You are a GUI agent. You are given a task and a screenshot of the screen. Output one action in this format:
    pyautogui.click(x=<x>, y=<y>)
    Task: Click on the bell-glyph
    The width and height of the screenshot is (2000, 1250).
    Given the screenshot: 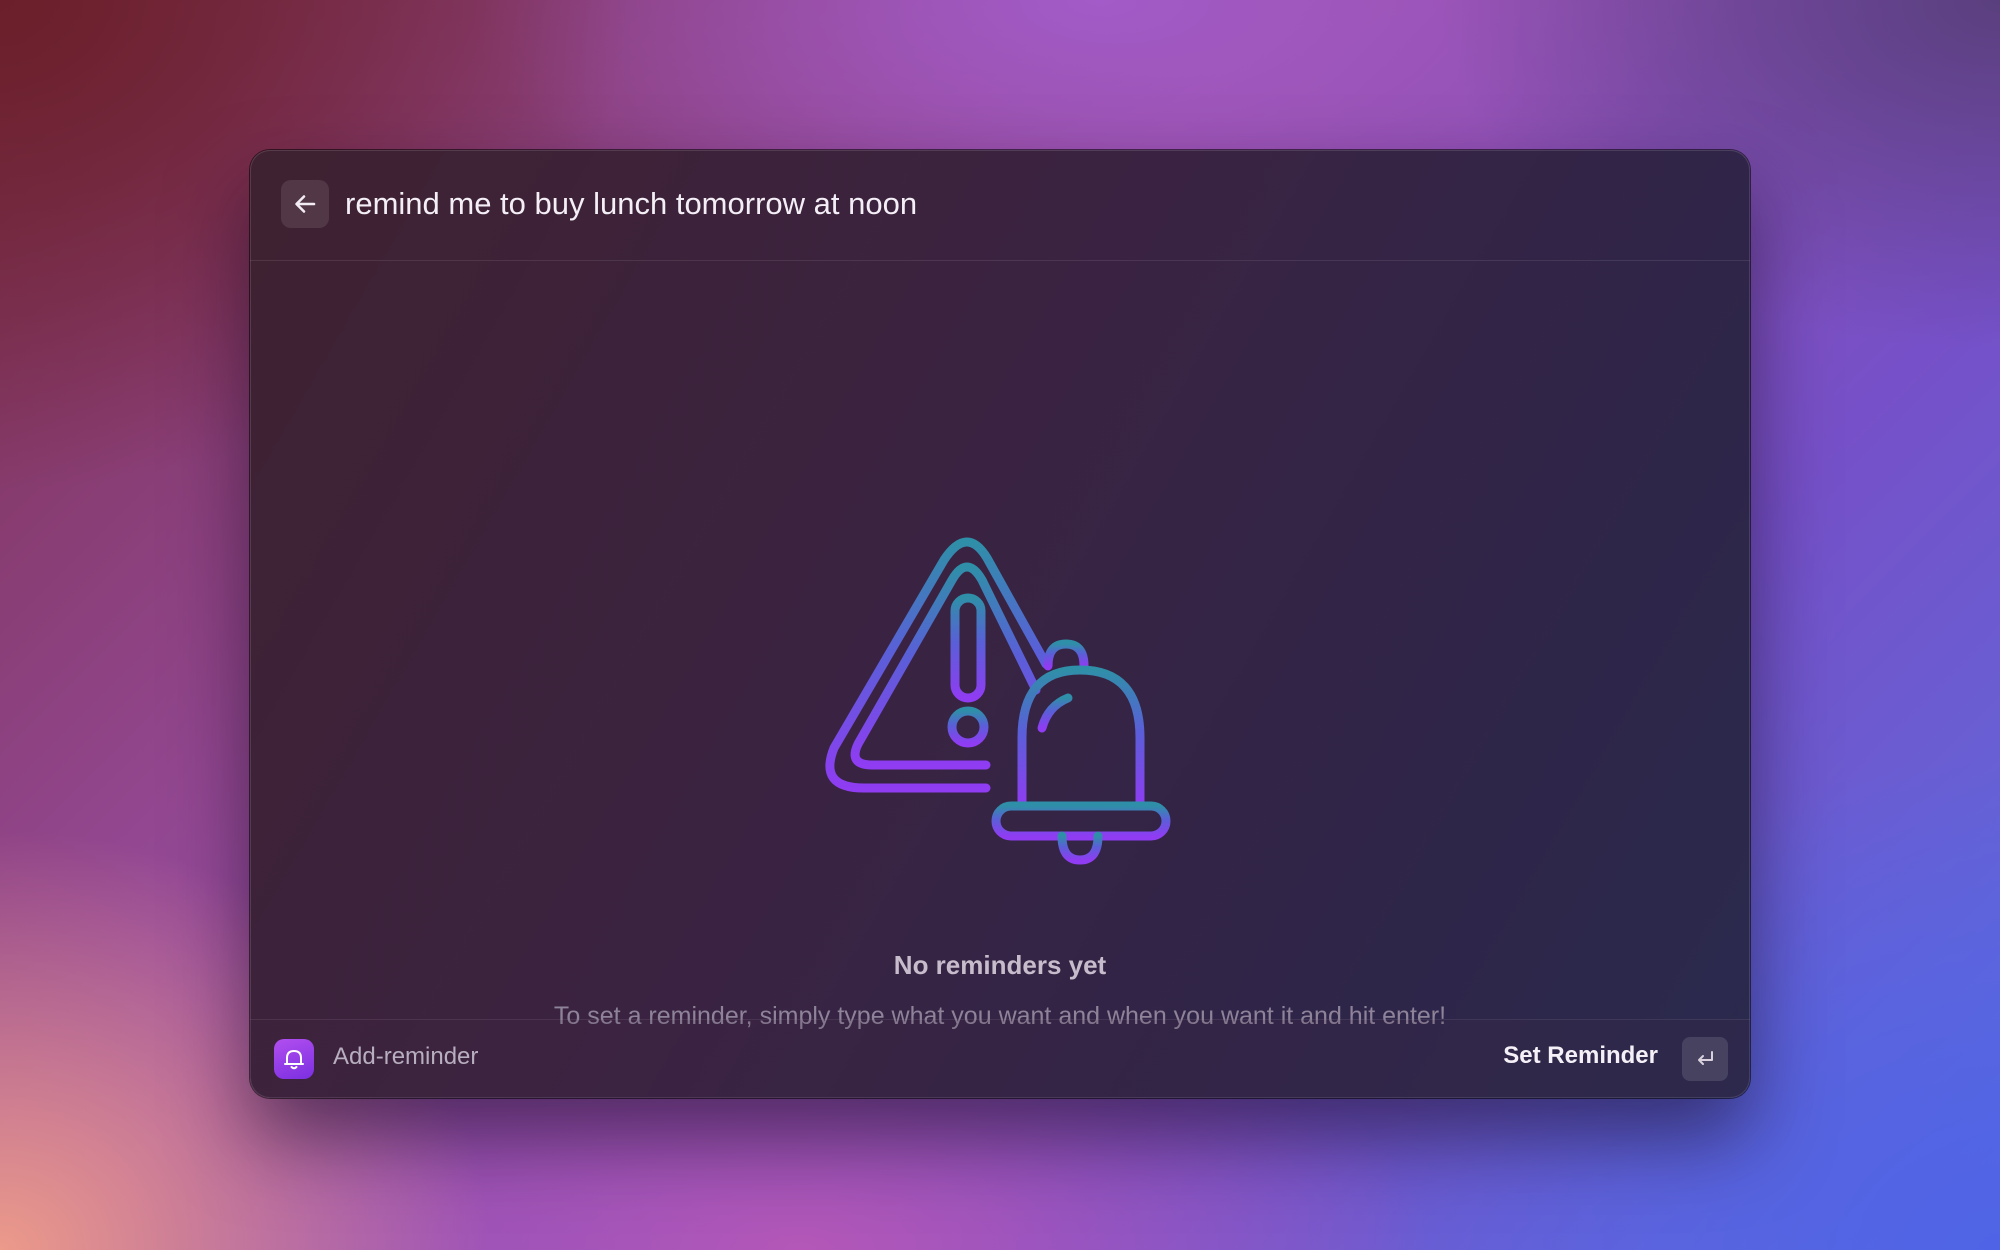 What is the action you would take?
    pyautogui.click(x=294, y=1060)
    